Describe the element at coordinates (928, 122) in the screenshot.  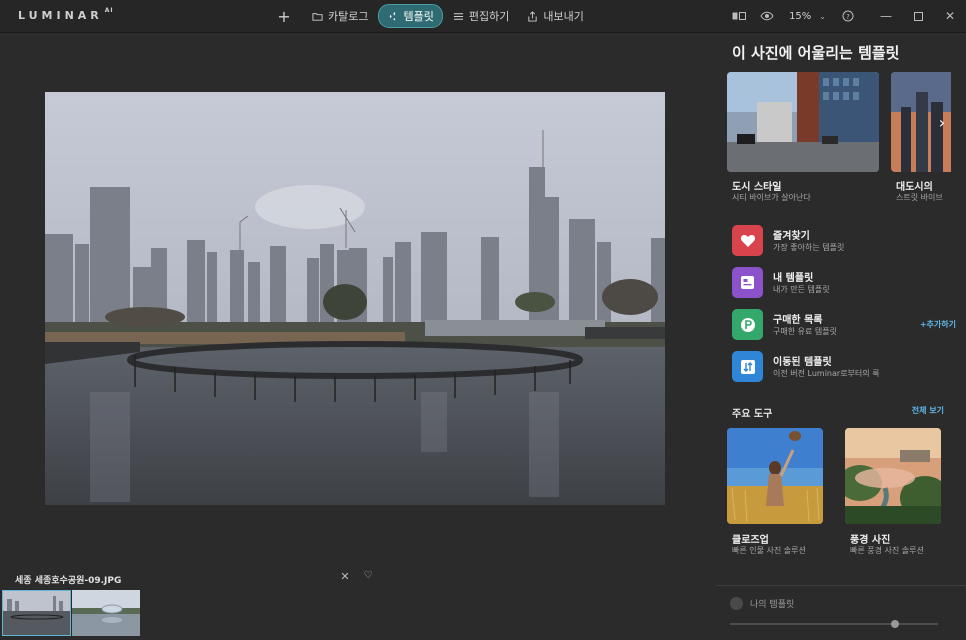
I see `template-card-metropolis` at that location.